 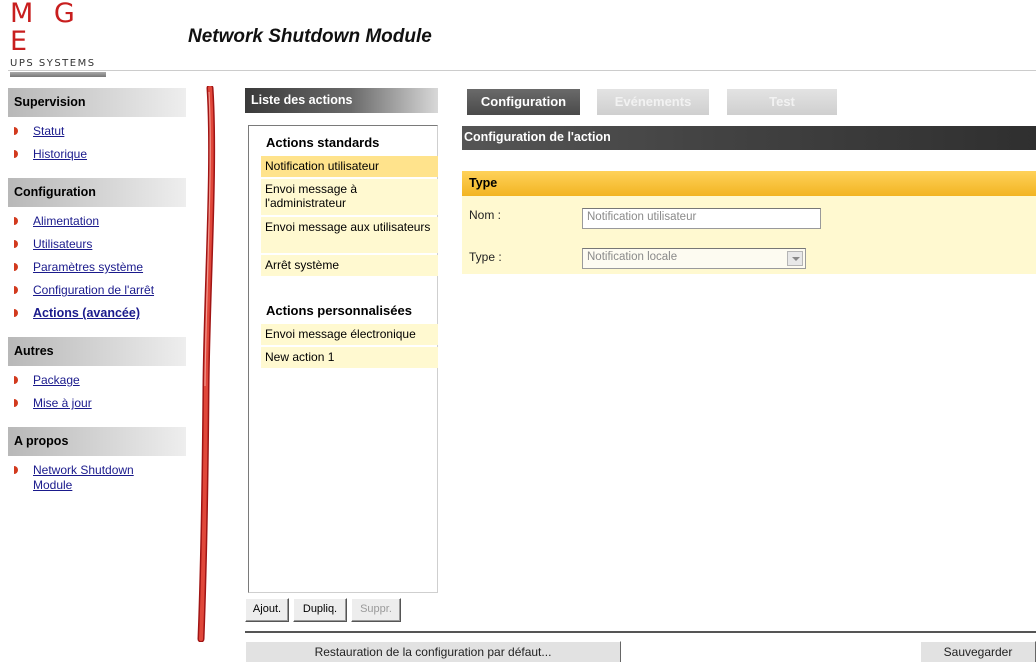 I want to click on footer-divider, so click(x=640, y=632).